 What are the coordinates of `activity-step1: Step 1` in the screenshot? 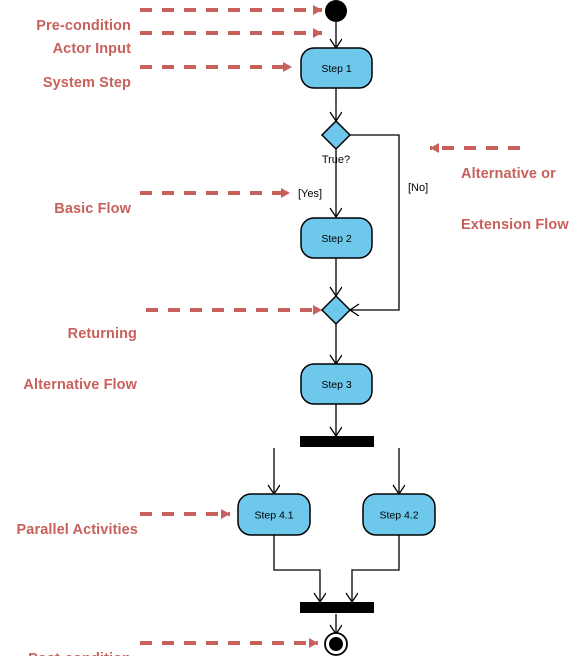 It's located at (336, 68).